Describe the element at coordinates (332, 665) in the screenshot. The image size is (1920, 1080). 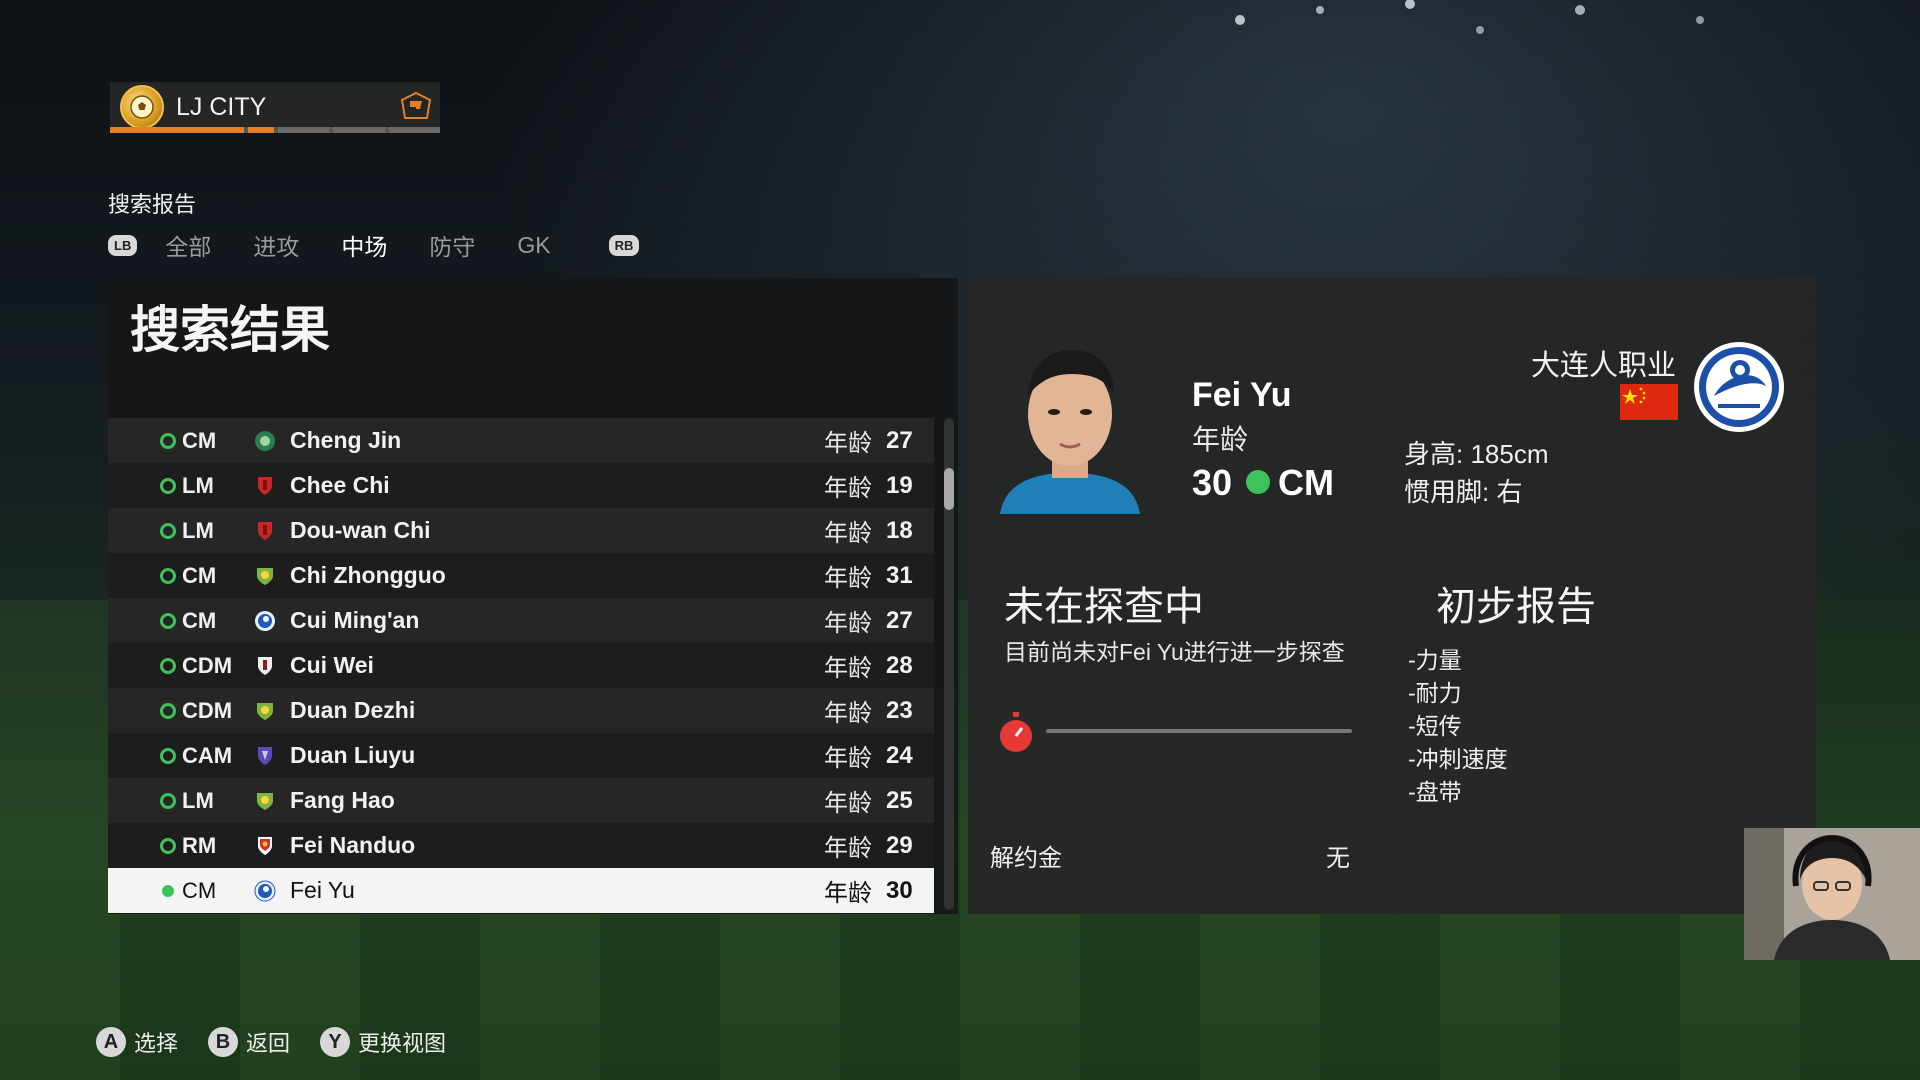
I see `player-name: Cui Wei` at that location.